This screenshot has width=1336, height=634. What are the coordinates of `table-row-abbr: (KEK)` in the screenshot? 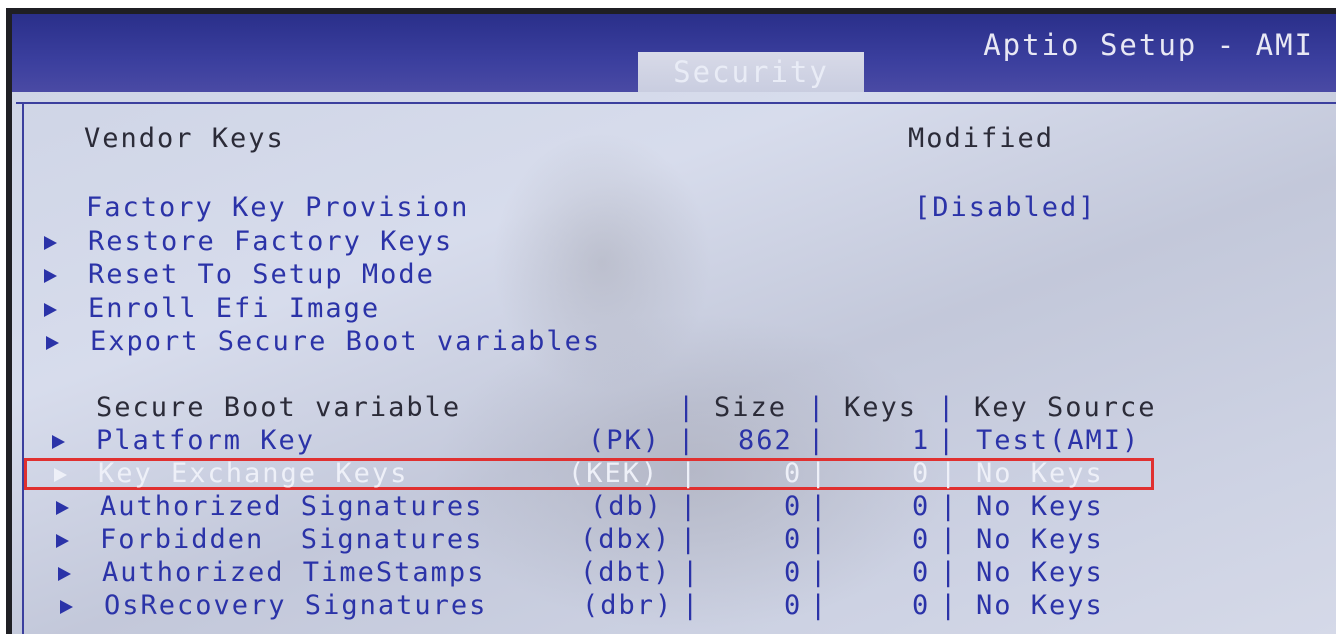 It's located at (614, 473).